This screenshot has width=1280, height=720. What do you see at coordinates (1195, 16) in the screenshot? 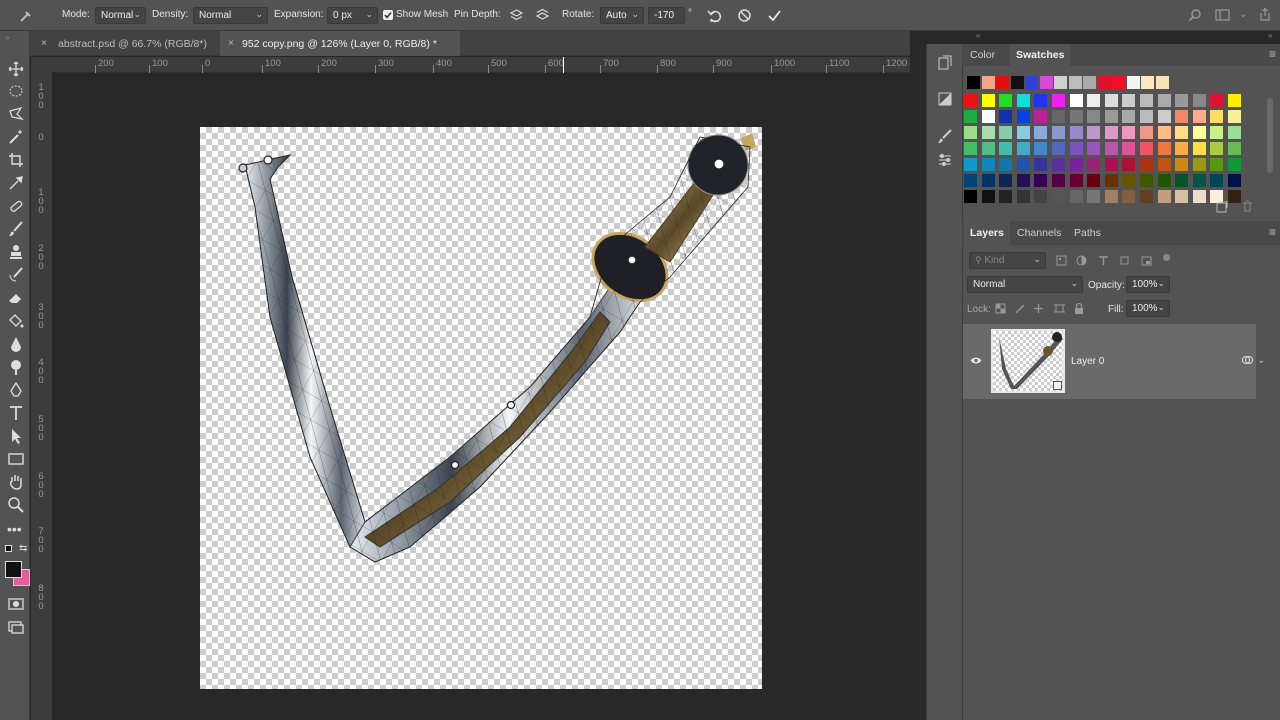
I see `search-icon` at bounding box center [1195, 16].